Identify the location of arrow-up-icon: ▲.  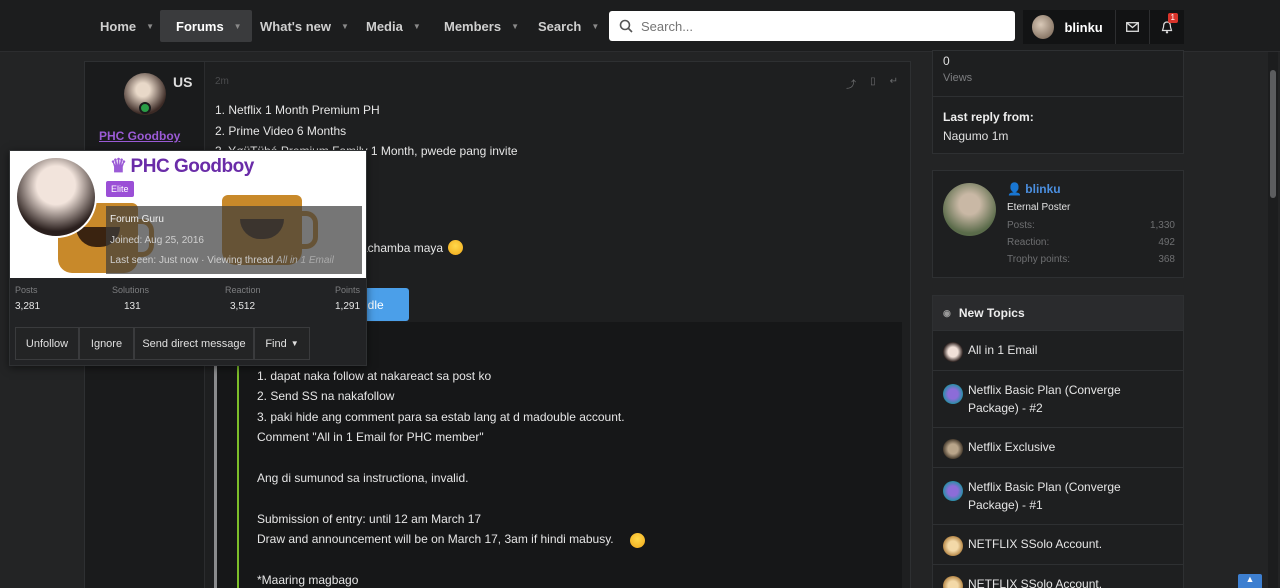
(1250, 579).